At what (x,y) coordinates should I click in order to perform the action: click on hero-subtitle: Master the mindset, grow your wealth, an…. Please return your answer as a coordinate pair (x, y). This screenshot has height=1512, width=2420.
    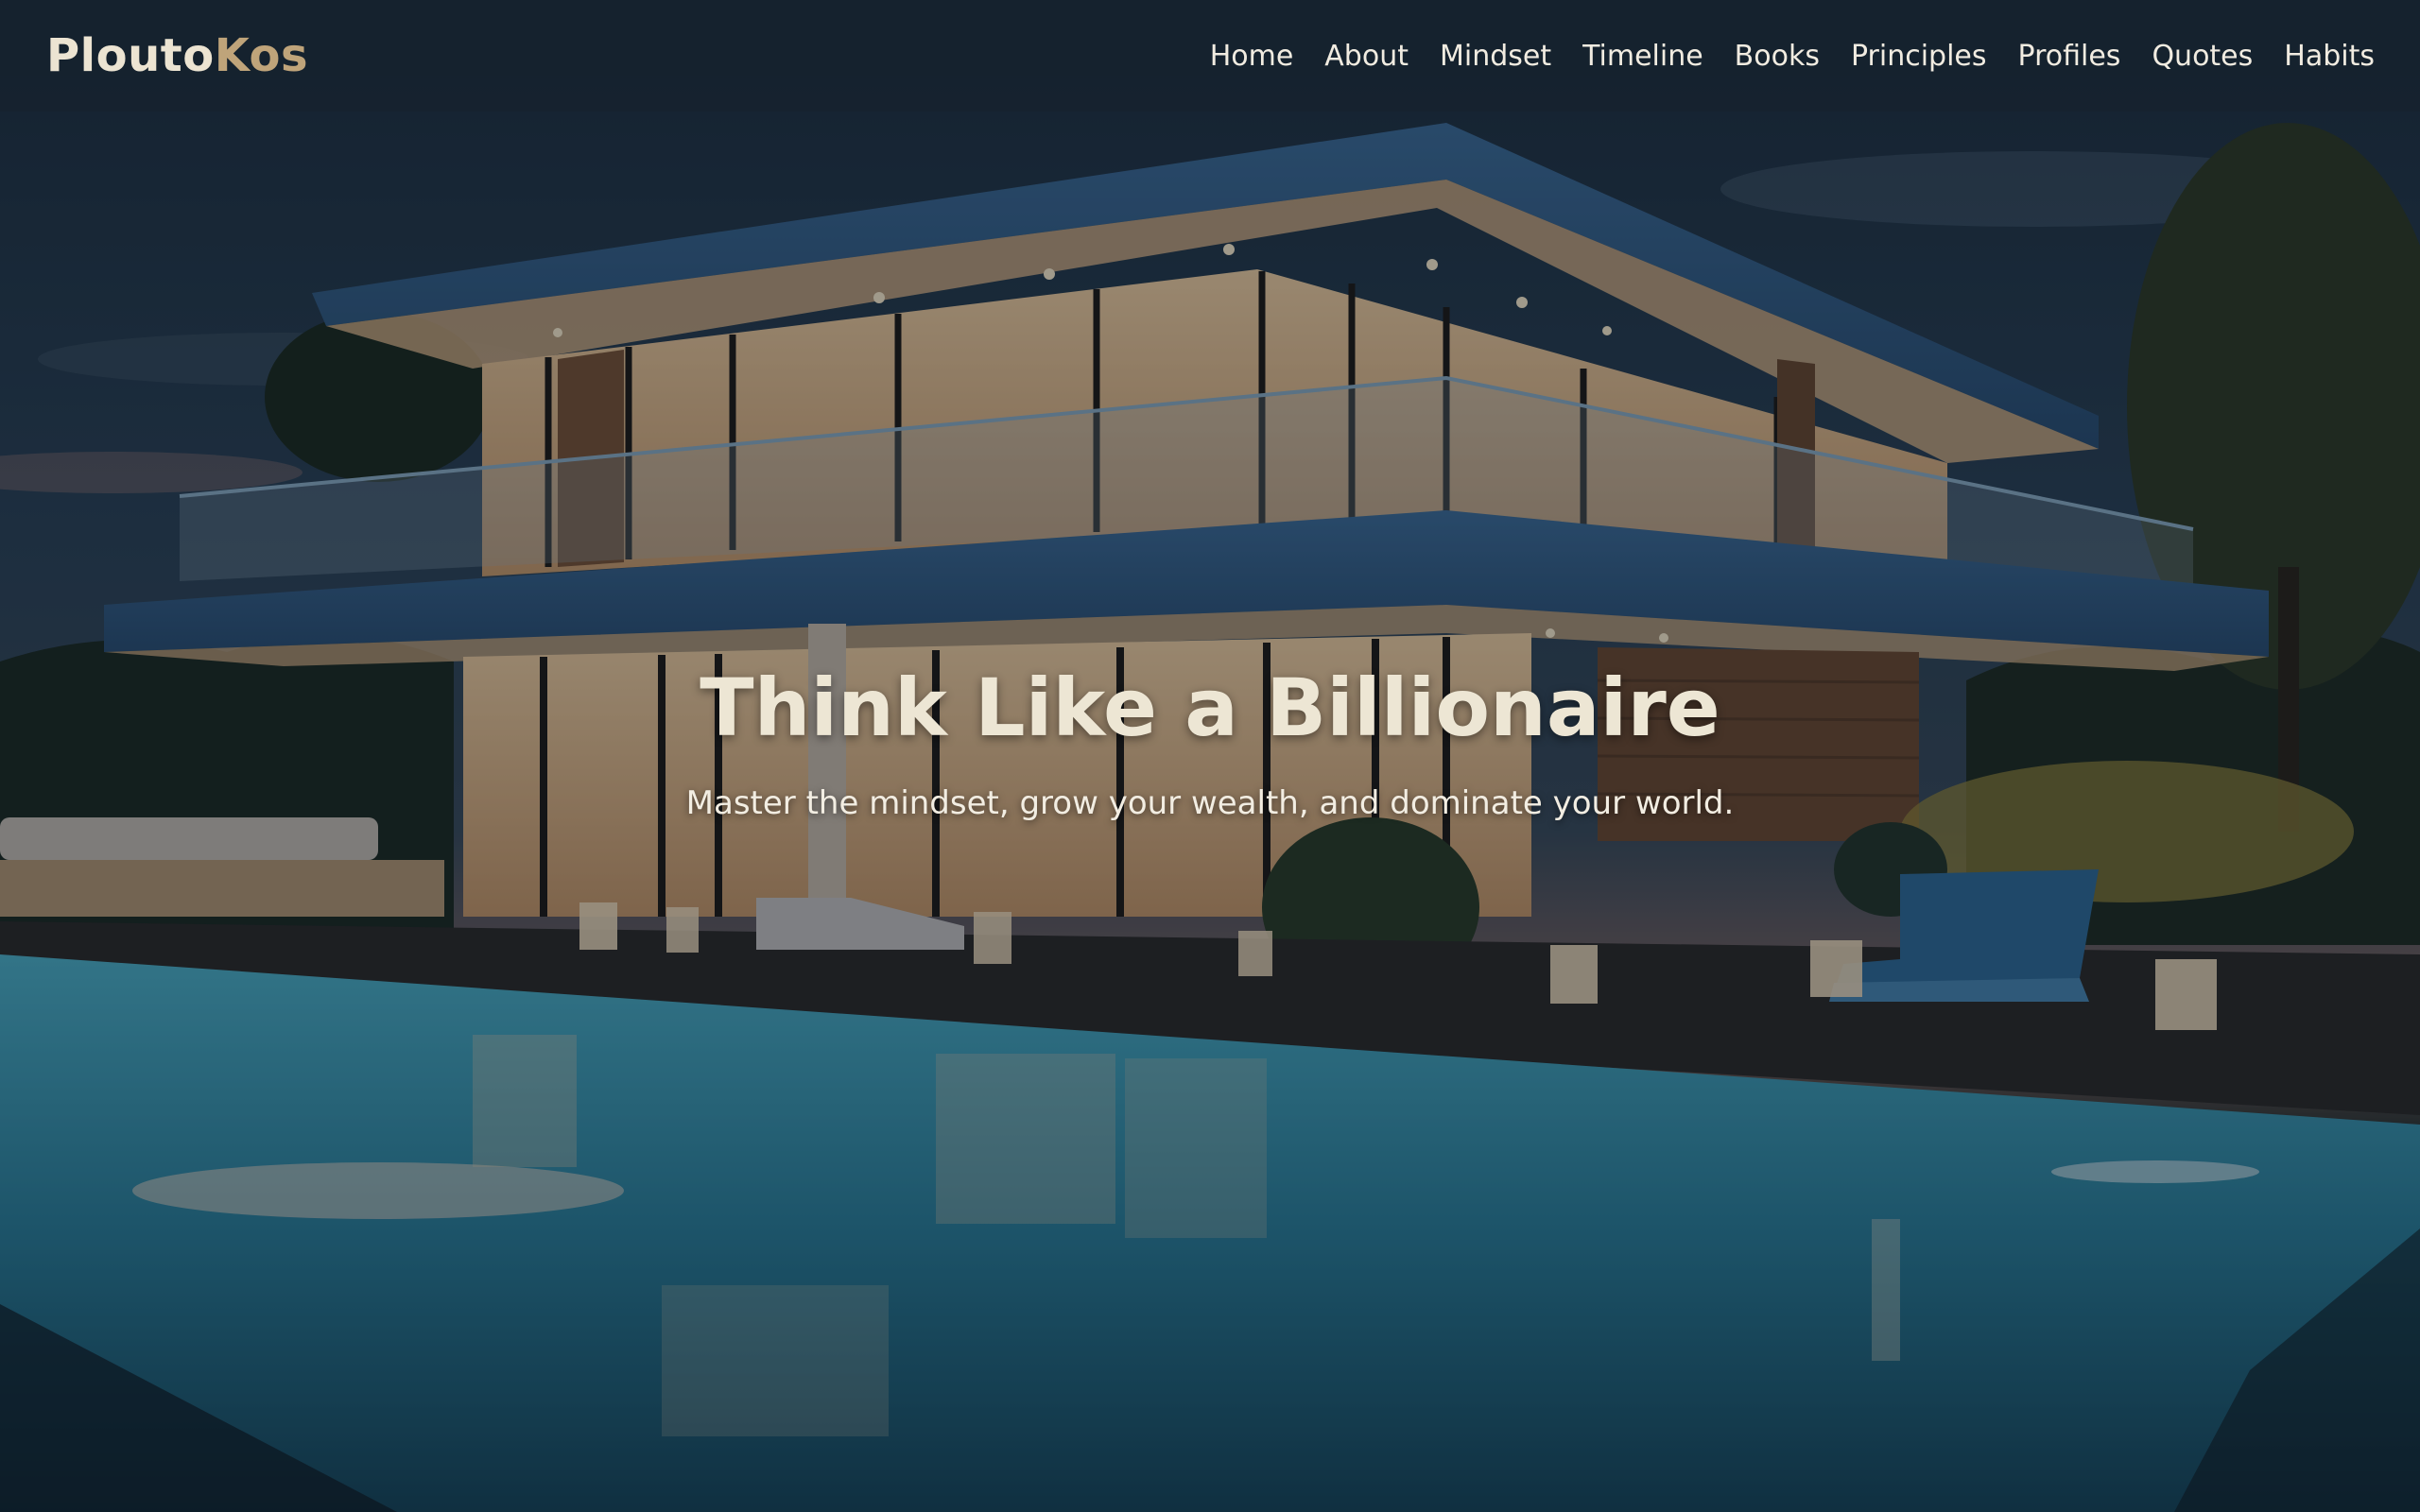
    Looking at the image, I should click on (1210, 803).